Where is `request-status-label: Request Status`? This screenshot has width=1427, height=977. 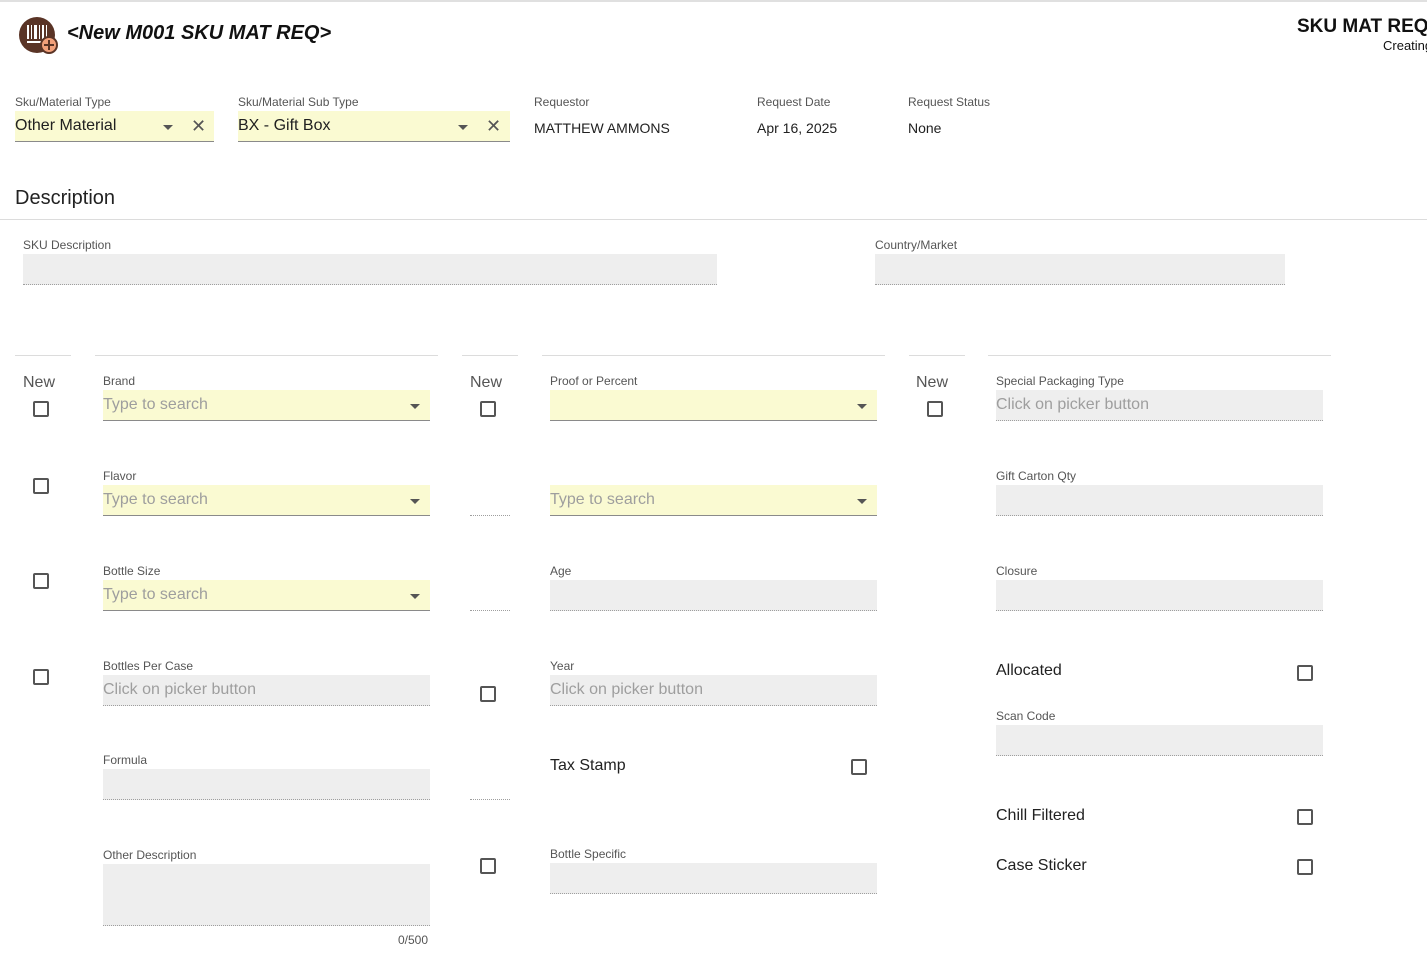 request-status-label: Request Status is located at coordinates (949, 102).